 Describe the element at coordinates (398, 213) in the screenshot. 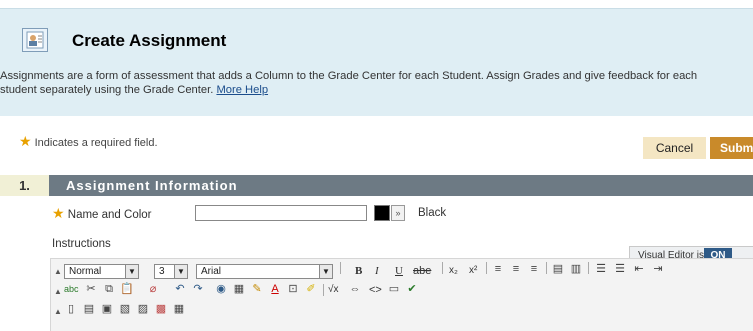

I see `color-picker-chevron-icon: »` at that location.